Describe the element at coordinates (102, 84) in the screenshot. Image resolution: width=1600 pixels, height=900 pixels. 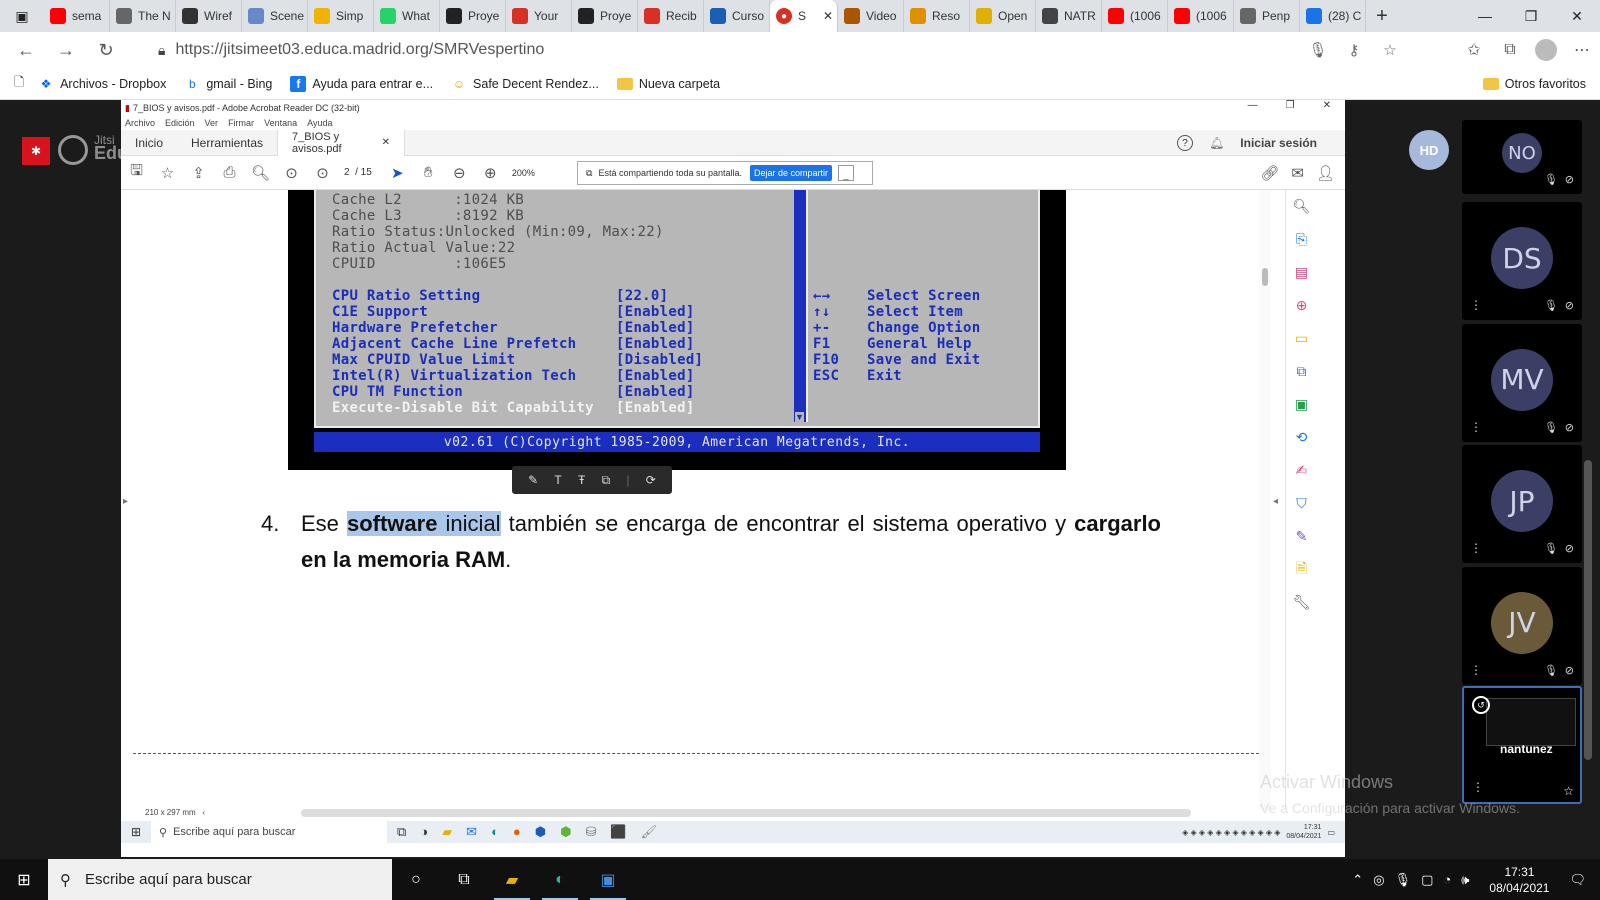
I see `bookmark-item: ❖ Archivos - Dropbox` at that location.